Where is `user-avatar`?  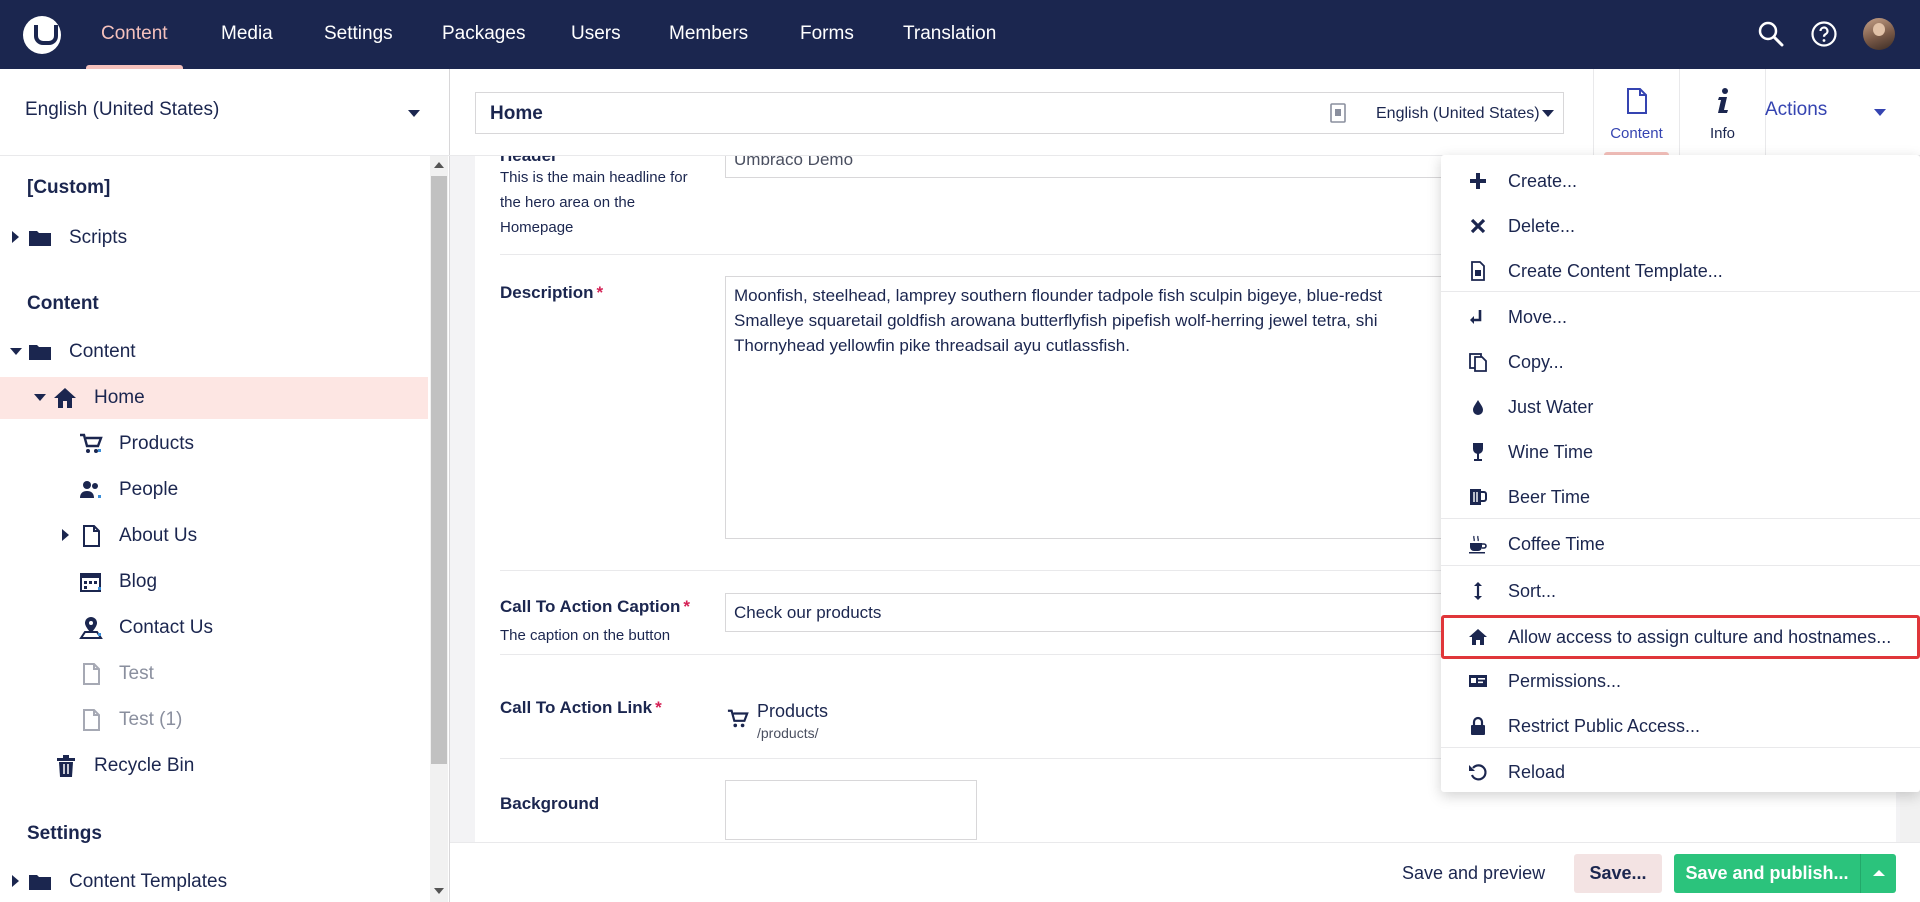
user-avatar is located at coordinates (1879, 34).